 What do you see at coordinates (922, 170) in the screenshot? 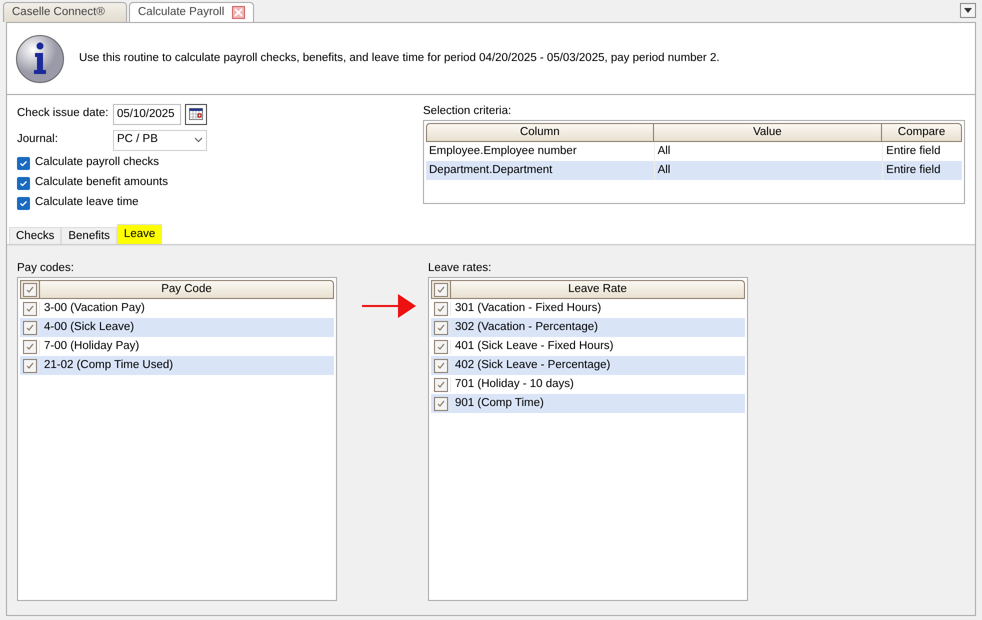
I see `table-cell: Entire field` at bounding box center [922, 170].